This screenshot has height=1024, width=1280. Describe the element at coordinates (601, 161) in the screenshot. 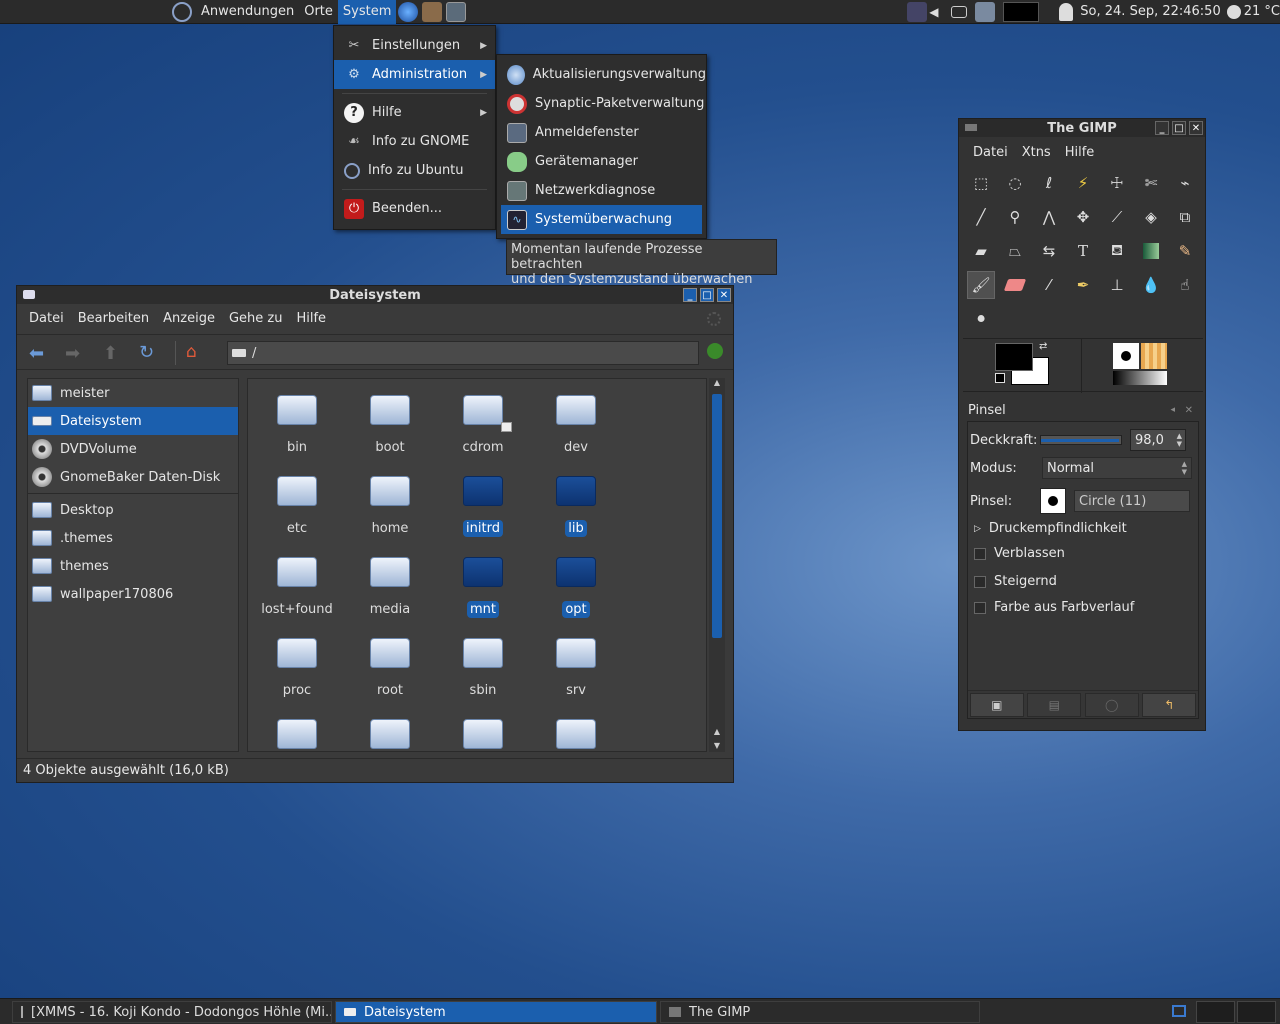

I see `menu-item-geraetemanager: Gerätemanager` at that location.